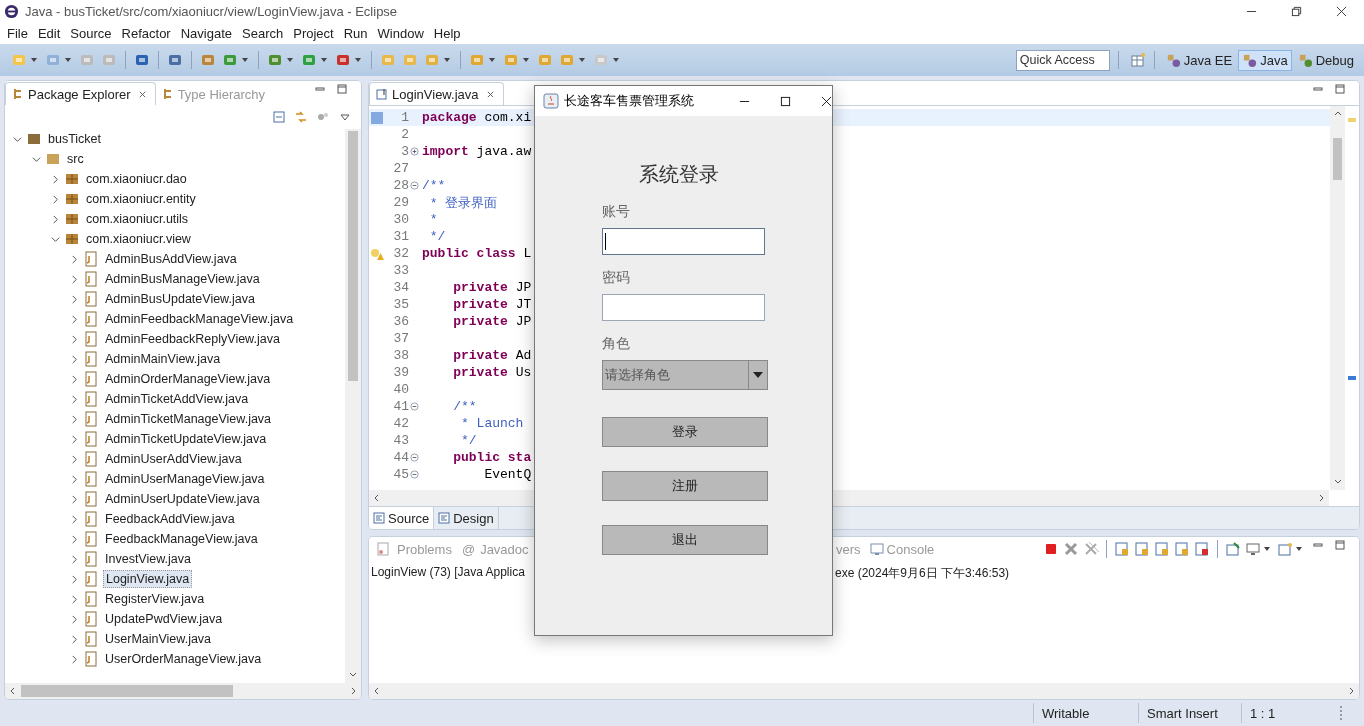  Describe the element at coordinates (182, 279) in the screenshot. I see `tree-item: AdminBusManageView.java` at that location.